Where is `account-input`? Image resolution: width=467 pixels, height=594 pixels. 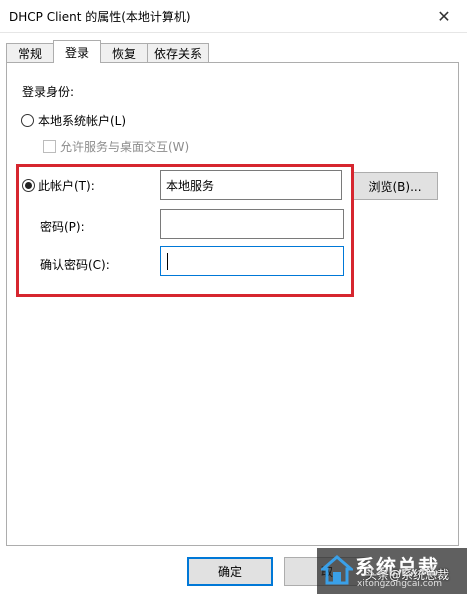 account-input is located at coordinates (251, 185).